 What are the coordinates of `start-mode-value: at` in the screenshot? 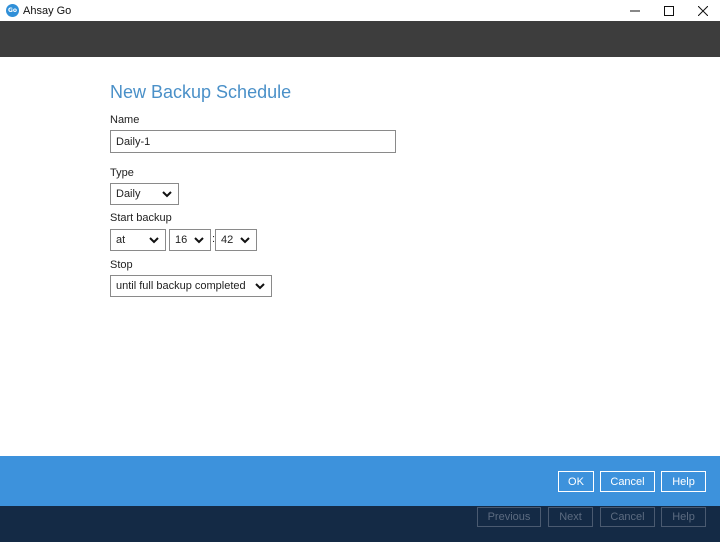 It's located at (121, 240).